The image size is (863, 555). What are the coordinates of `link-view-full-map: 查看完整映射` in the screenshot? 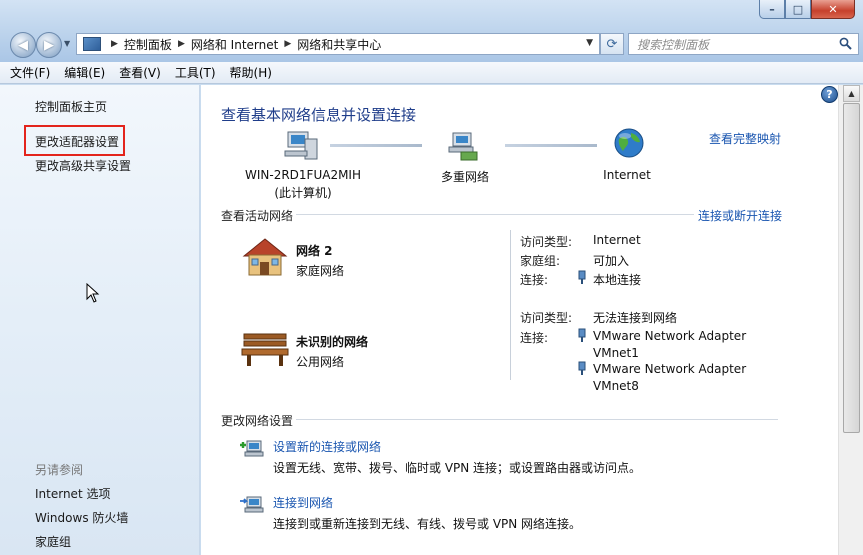 It's located at (745, 138).